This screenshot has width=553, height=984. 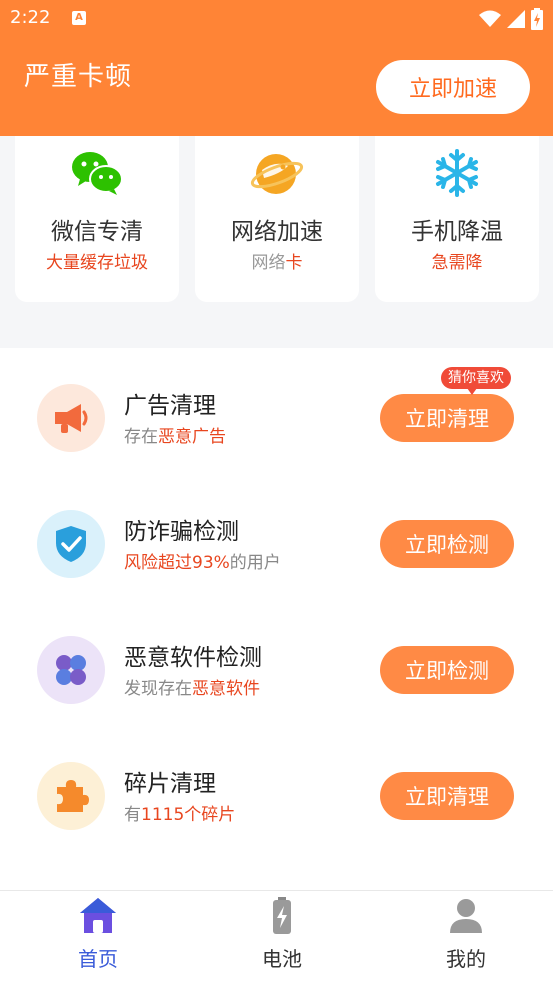 What do you see at coordinates (97, 173) in the screenshot?
I see `wechat-icon` at bounding box center [97, 173].